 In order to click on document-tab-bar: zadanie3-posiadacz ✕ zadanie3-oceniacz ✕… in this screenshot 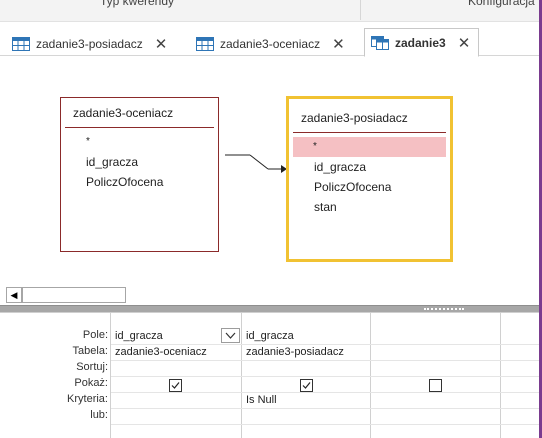, I will do `click(269, 39)`.